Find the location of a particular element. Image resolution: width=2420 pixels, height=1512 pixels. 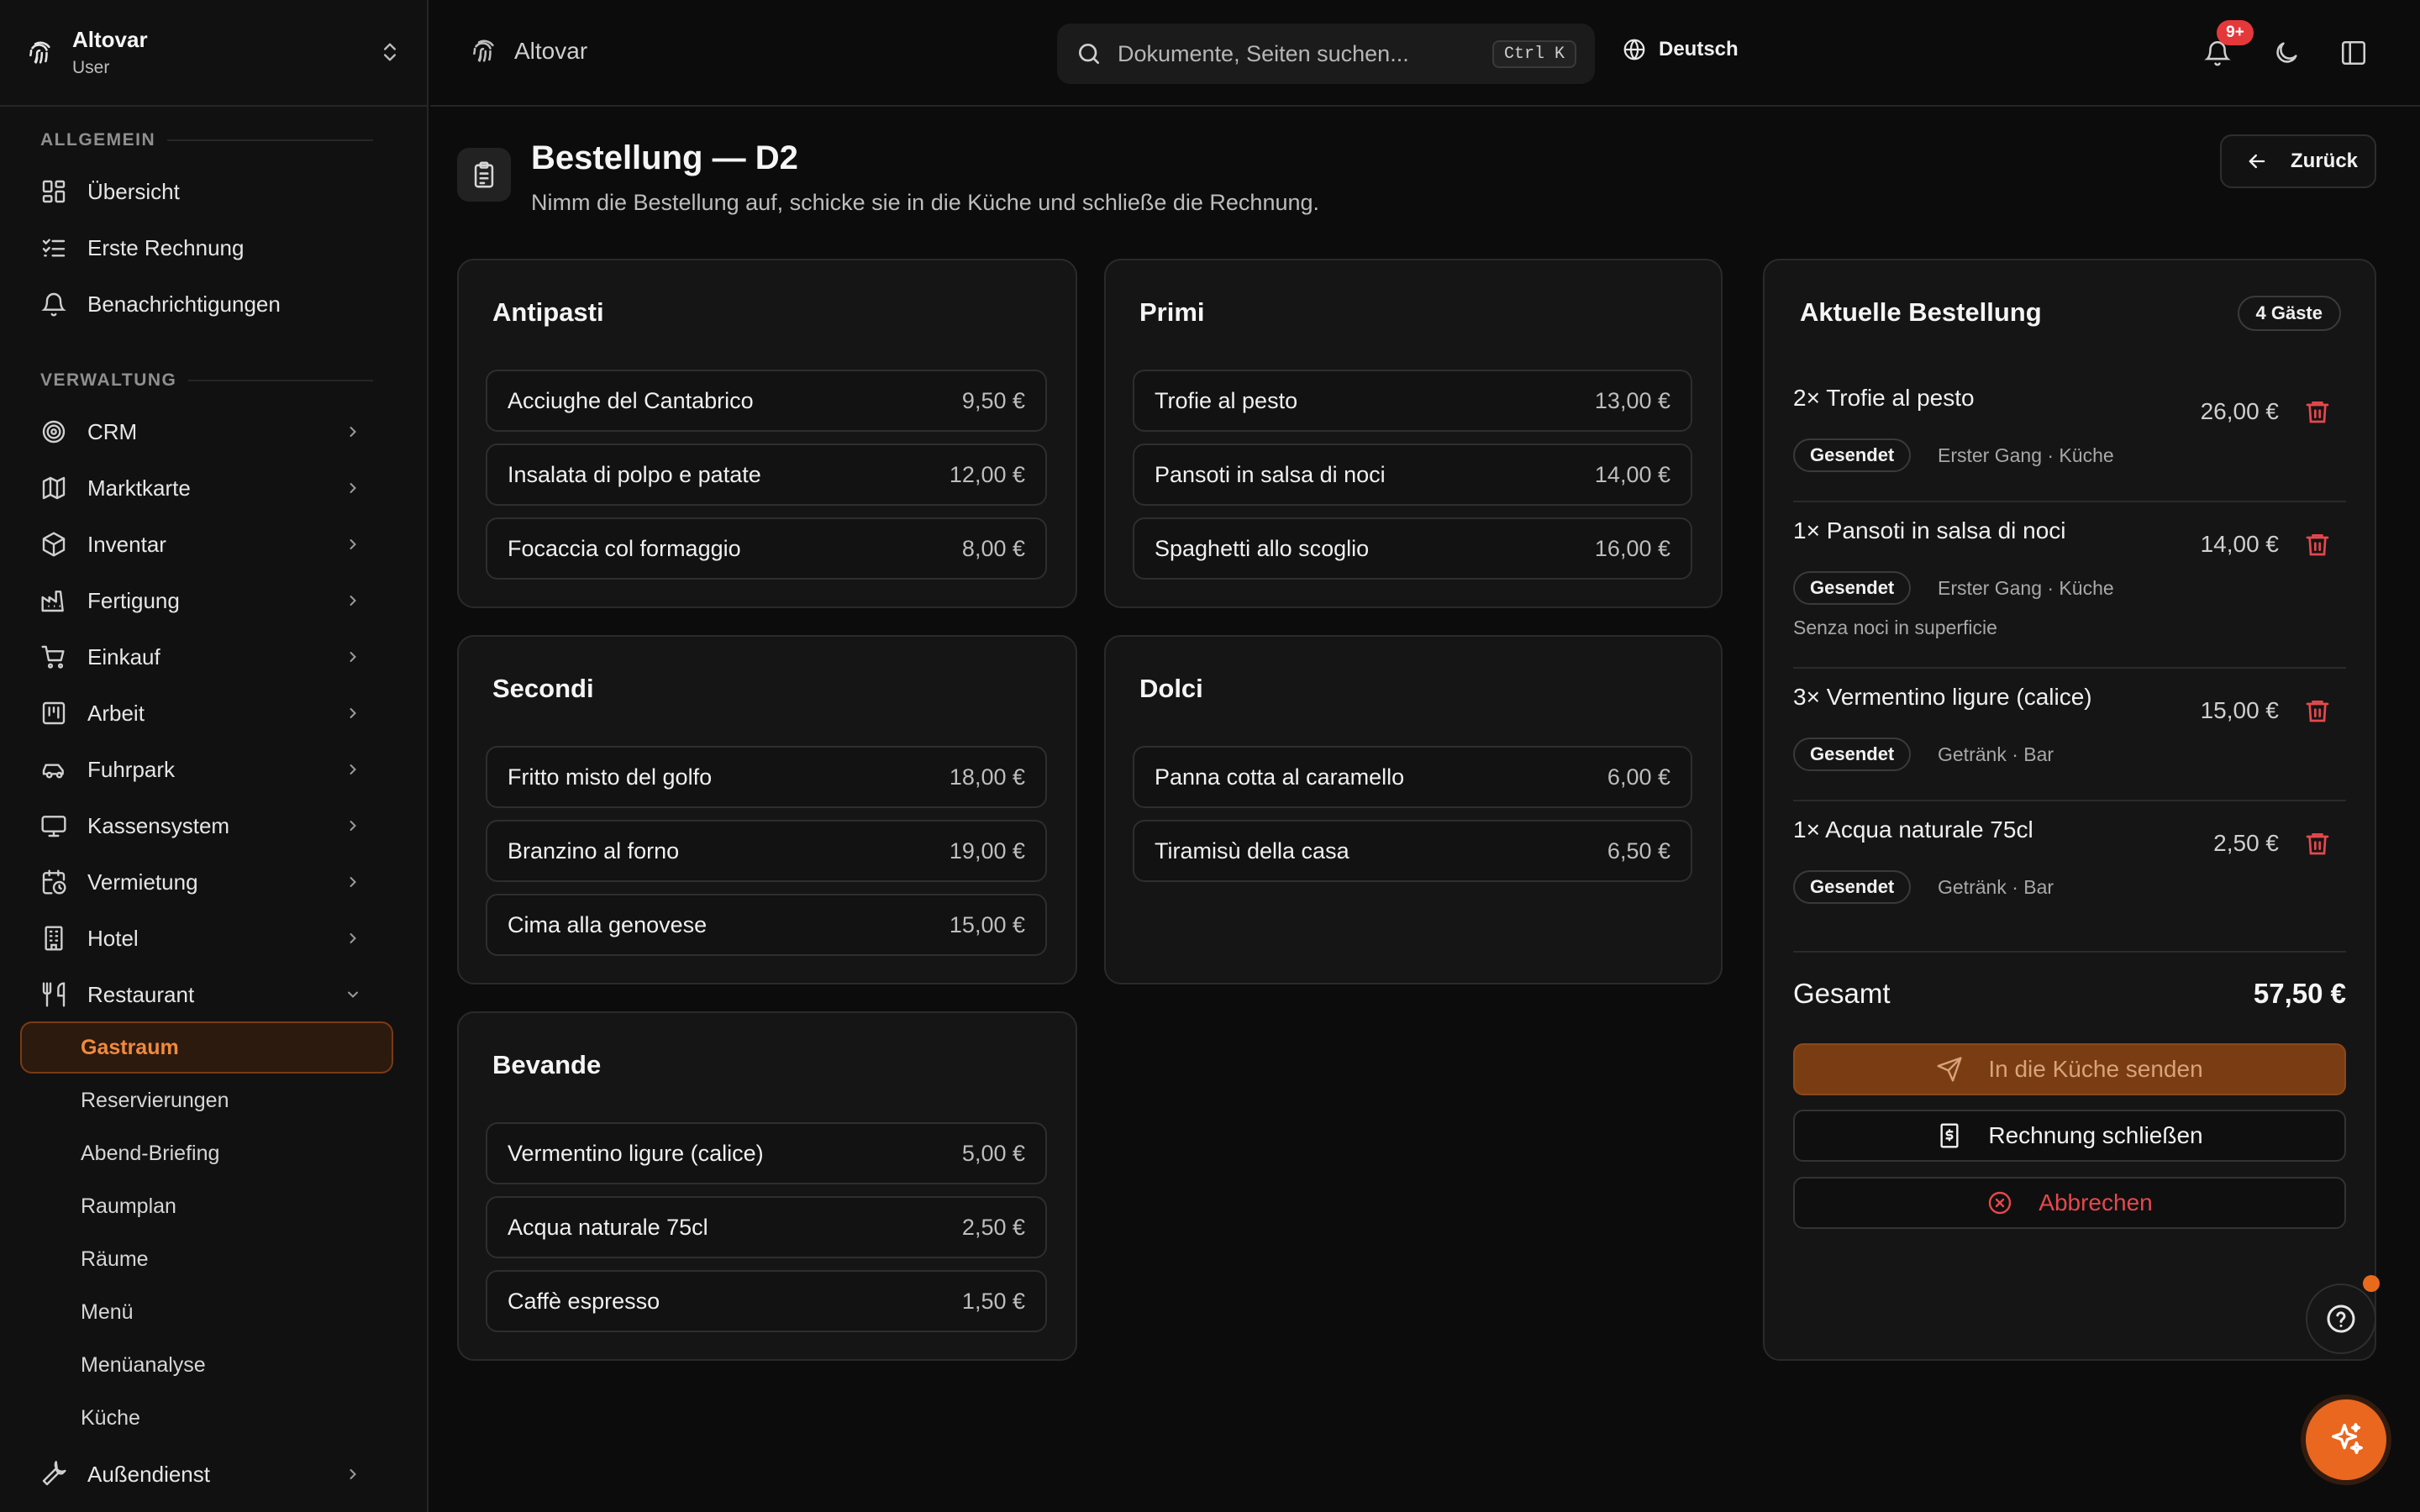

back-button: Zurück is located at coordinates (2298, 161).